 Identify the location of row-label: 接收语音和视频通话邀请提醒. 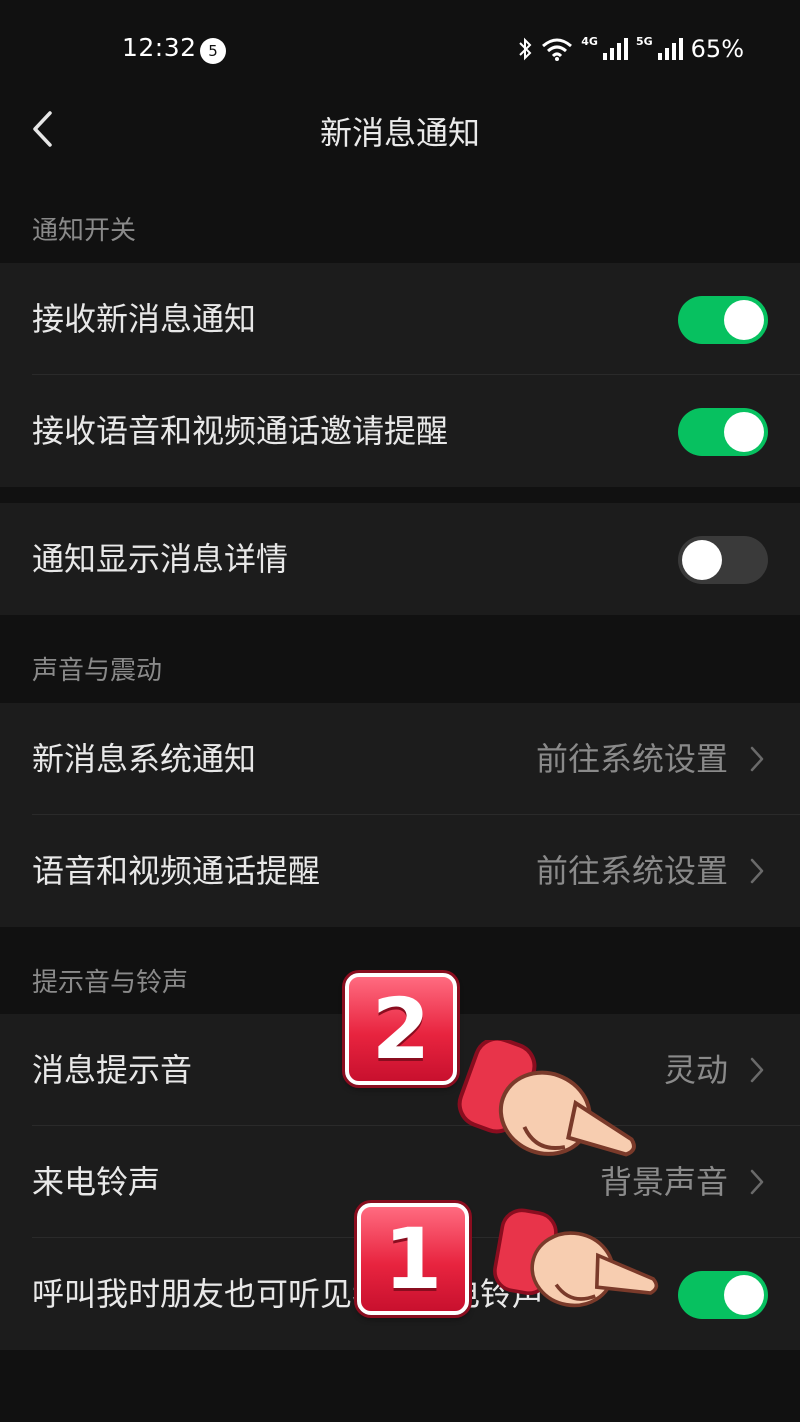
(240, 431).